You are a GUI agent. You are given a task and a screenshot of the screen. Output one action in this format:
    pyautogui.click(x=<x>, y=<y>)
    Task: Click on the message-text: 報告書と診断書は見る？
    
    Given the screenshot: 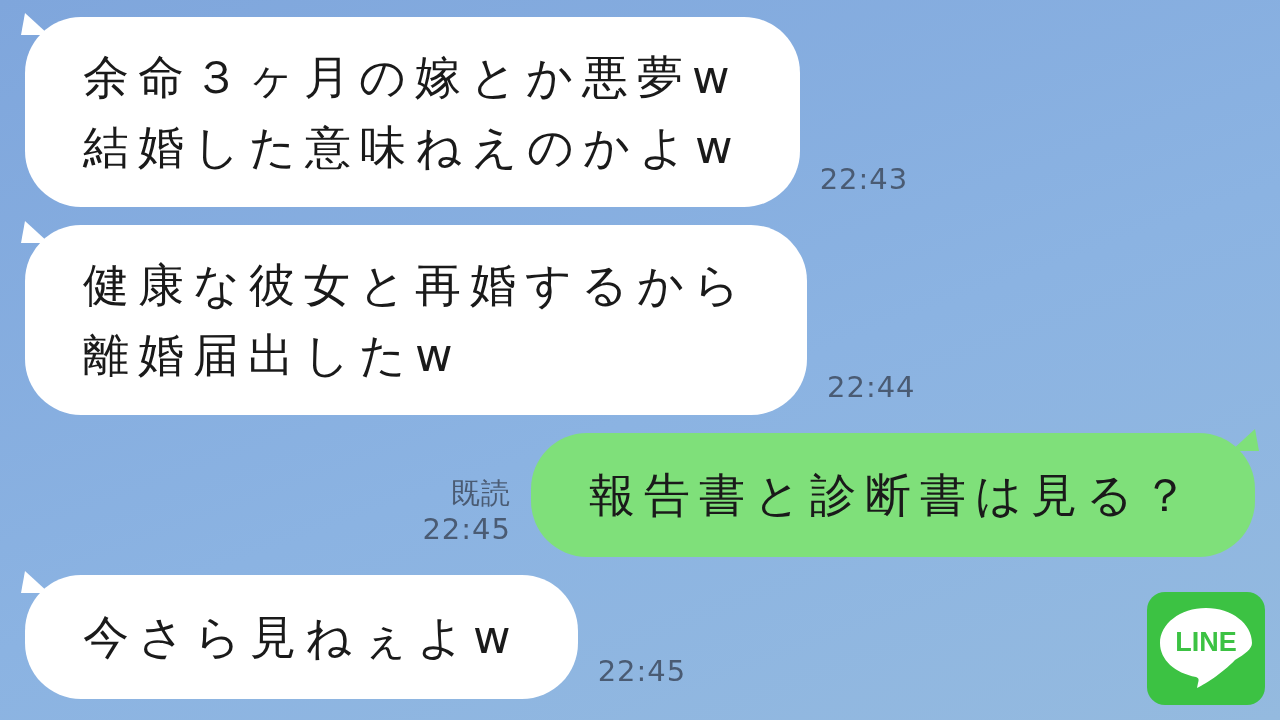 What is the action you would take?
    pyautogui.click(x=893, y=495)
    